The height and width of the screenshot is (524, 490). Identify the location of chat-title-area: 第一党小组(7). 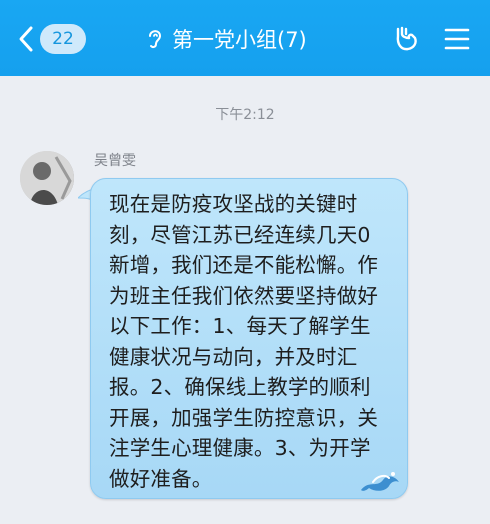
(226, 39).